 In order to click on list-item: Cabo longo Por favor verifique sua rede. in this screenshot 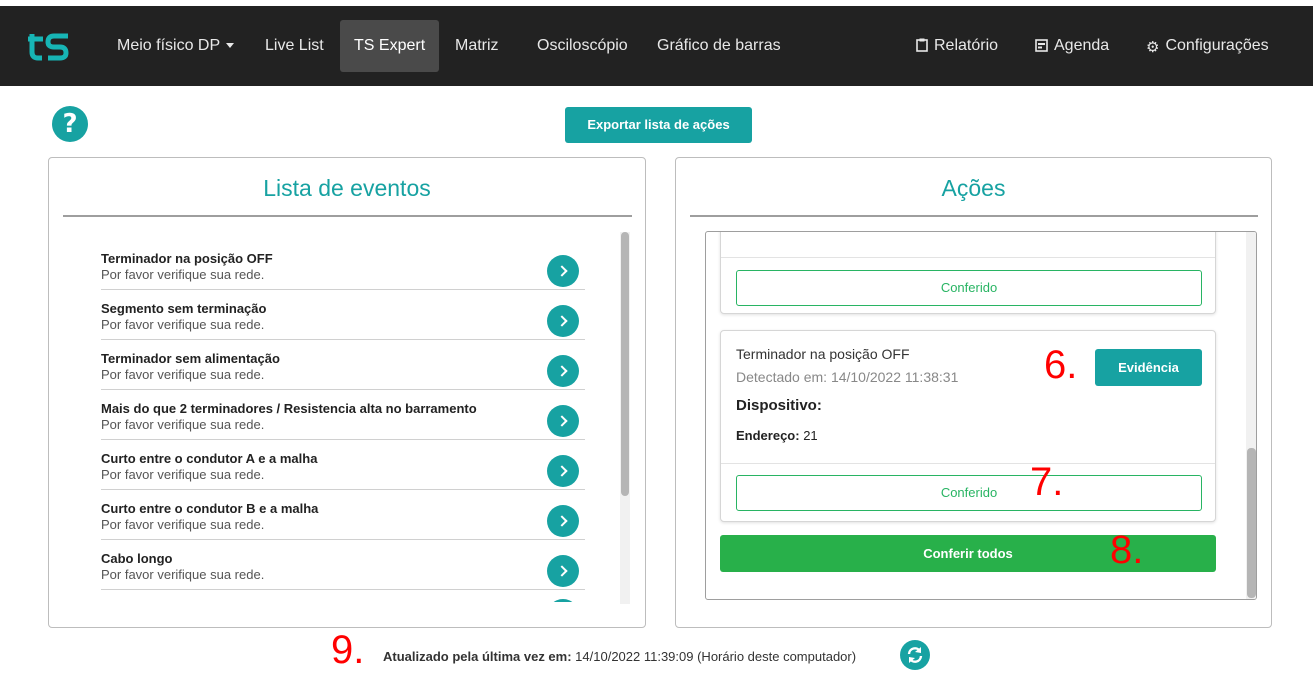, I will do `click(343, 565)`.